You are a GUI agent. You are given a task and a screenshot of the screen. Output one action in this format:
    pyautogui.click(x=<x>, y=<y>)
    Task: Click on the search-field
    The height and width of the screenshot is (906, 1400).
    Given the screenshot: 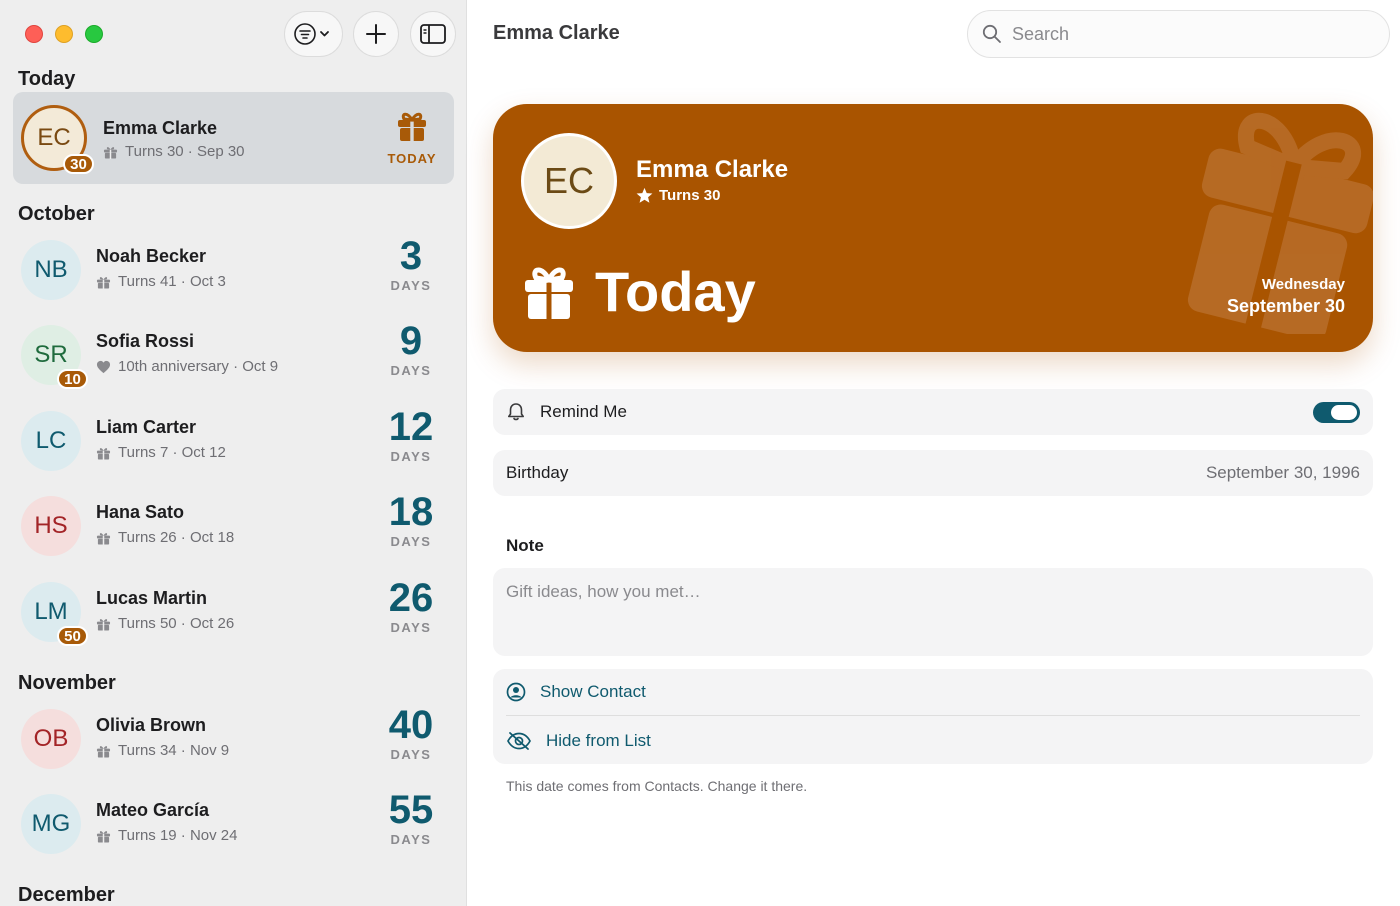 What is the action you would take?
    pyautogui.click(x=1178, y=34)
    